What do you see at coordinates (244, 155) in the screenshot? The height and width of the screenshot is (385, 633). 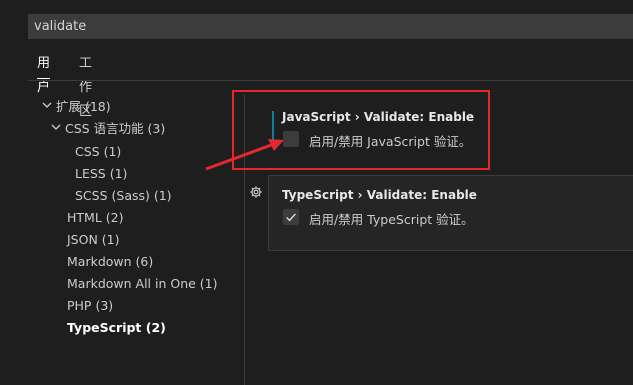 I see `annotation-arrow-icon` at bounding box center [244, 155].